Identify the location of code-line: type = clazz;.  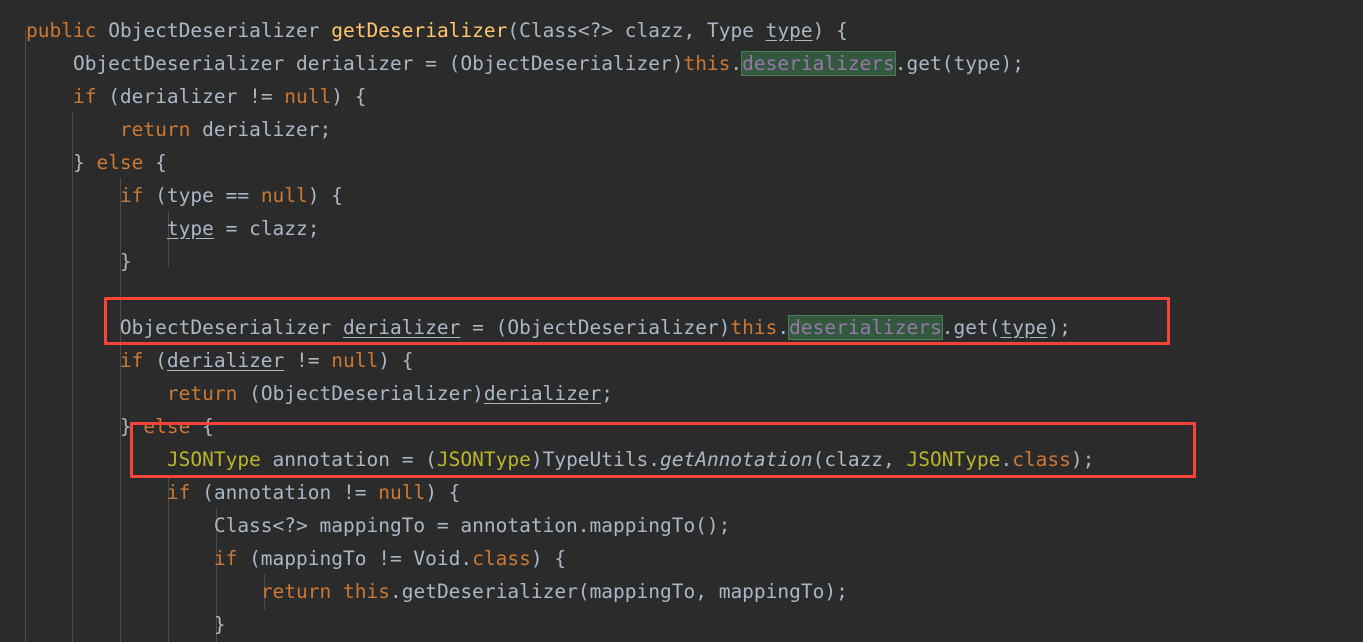
(681, 228).